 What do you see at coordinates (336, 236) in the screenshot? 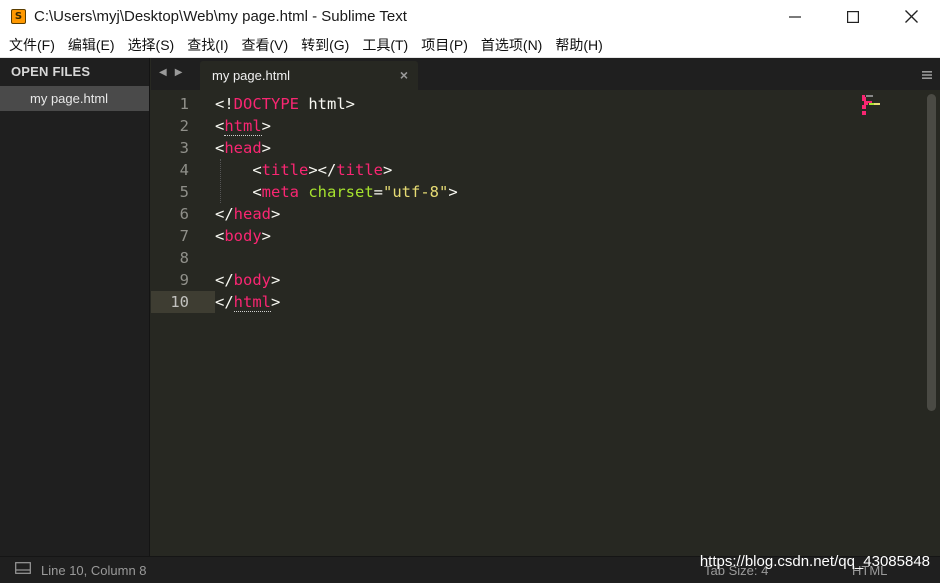
I see `code-line: <body>` at bounding box center [336, 236].